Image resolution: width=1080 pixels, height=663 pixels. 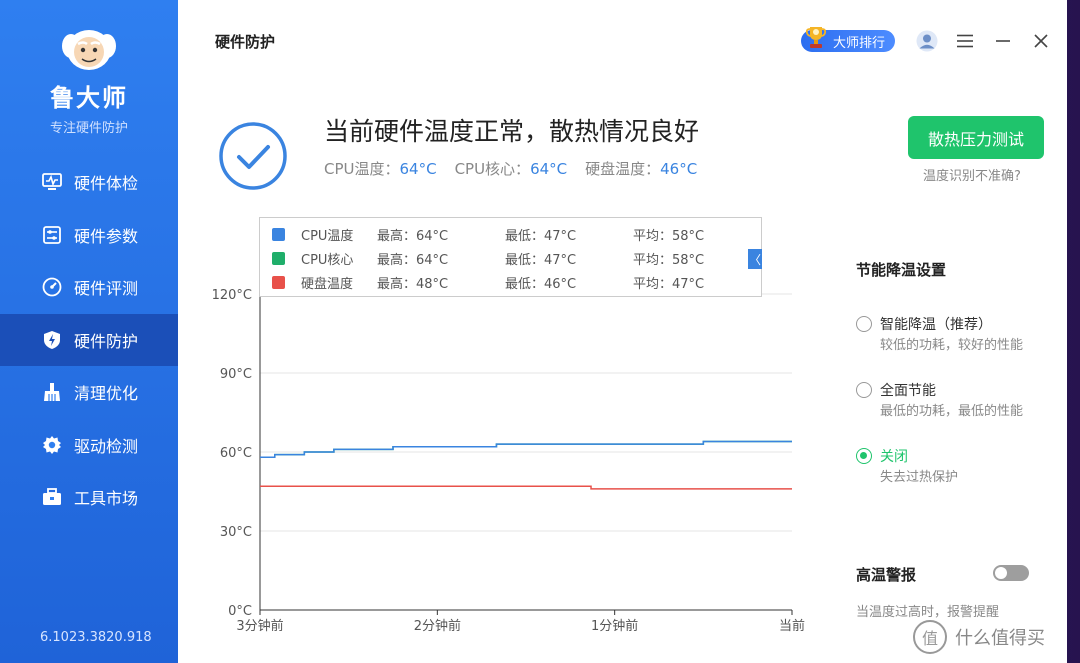 I want to click on sidebar-item-hardware-checkup: 硬件体检, so click(x=89, y=182).